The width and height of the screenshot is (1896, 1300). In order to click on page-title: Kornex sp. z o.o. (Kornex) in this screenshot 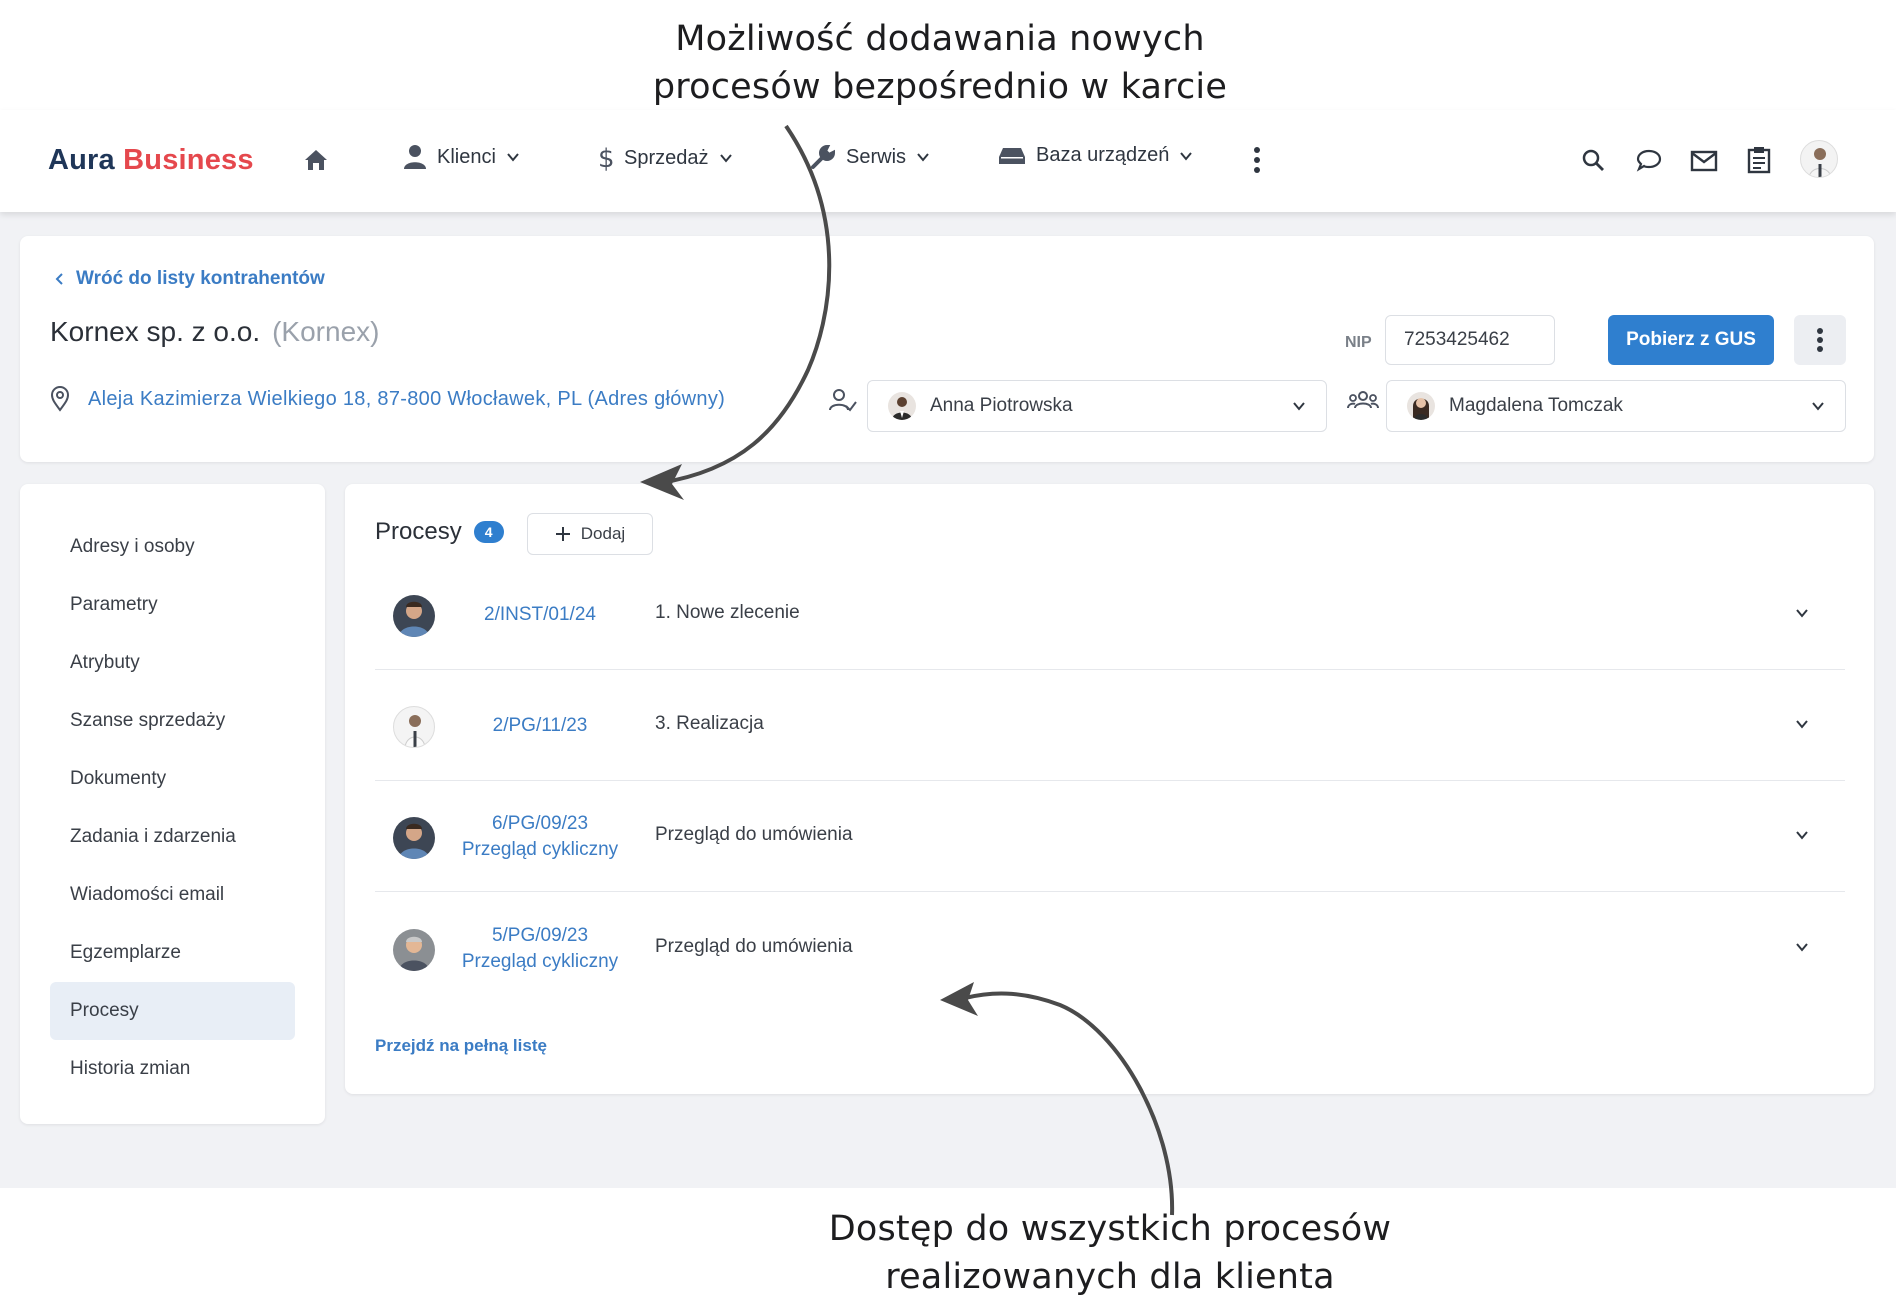, I will do `click(214, 332)`.